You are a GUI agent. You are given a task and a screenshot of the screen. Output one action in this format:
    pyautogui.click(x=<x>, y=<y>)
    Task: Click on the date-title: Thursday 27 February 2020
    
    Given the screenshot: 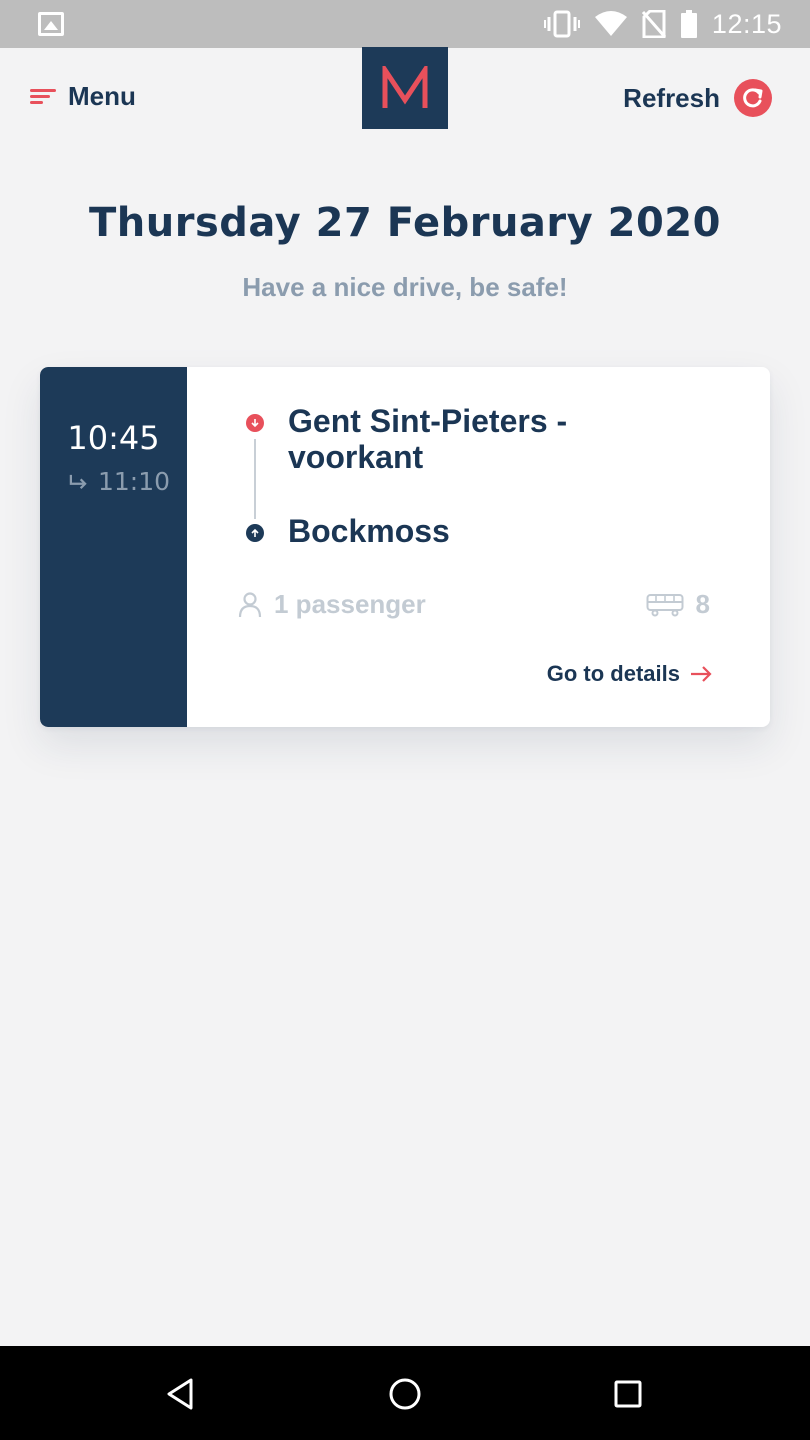 What is the action you would take?
    pyautogui.click(x=405, y=223)
    